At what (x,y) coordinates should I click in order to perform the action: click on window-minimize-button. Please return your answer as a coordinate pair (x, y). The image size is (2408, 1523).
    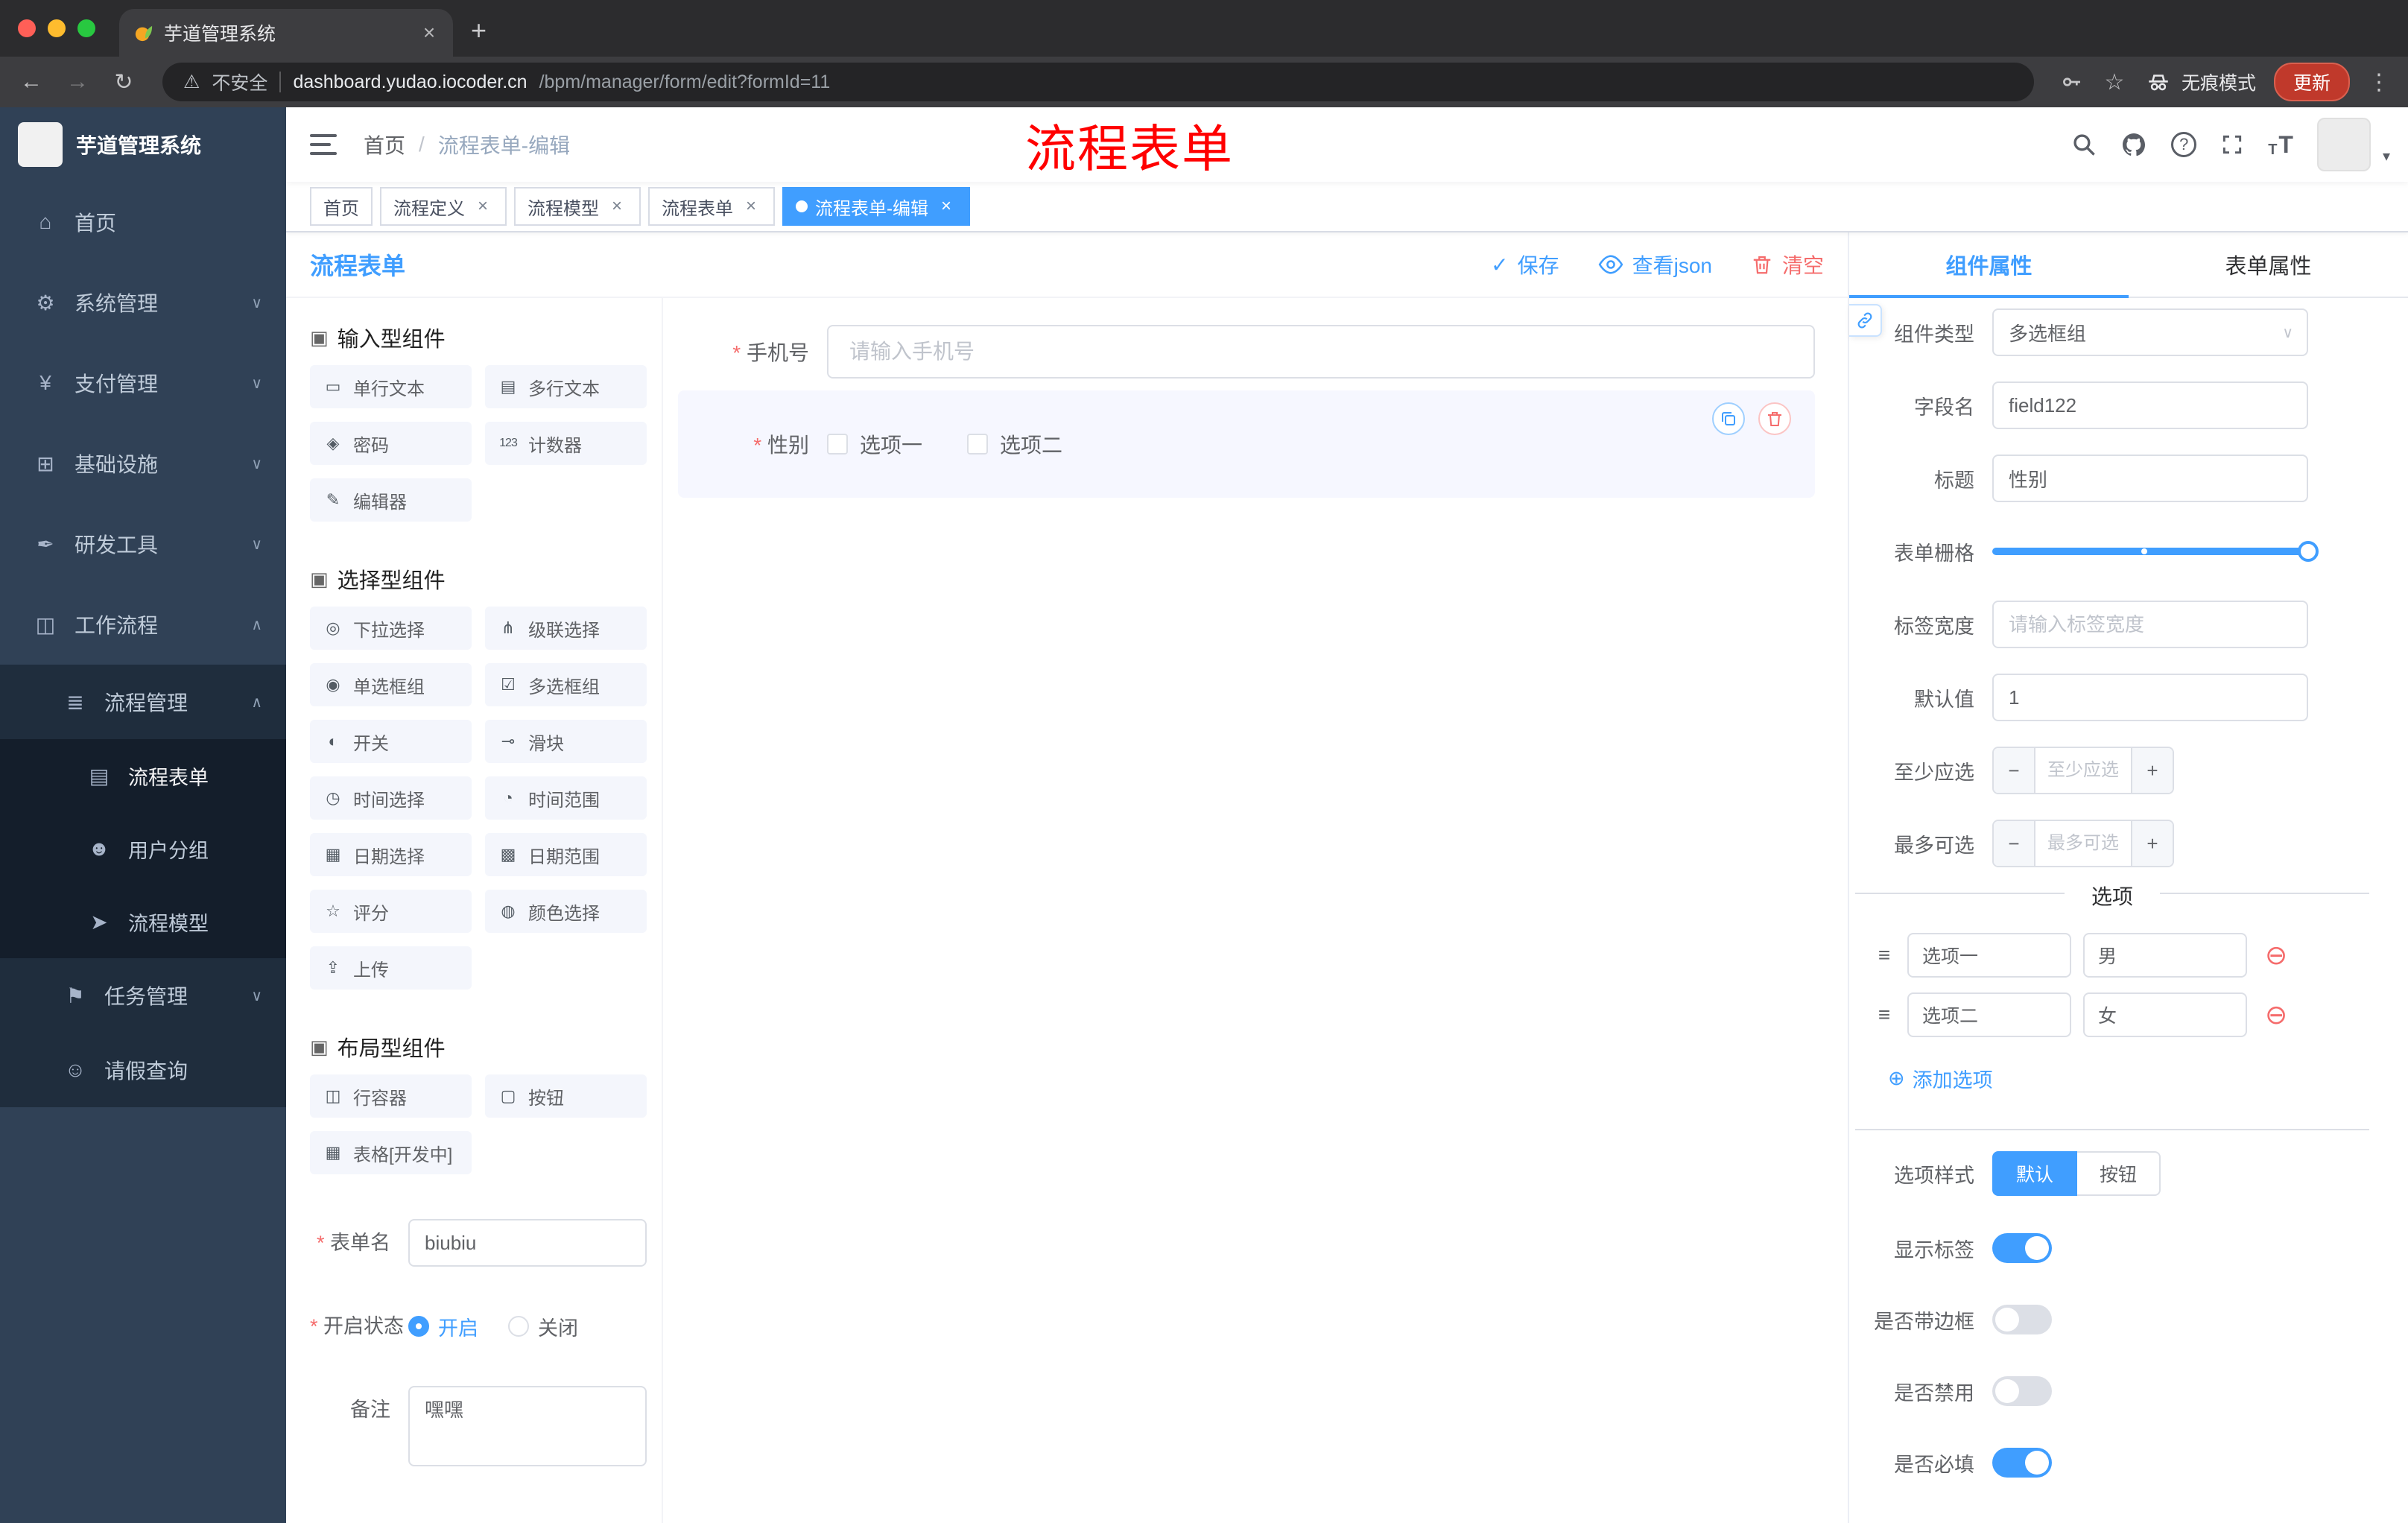
    Looking at the image, I should click on (57, 28).